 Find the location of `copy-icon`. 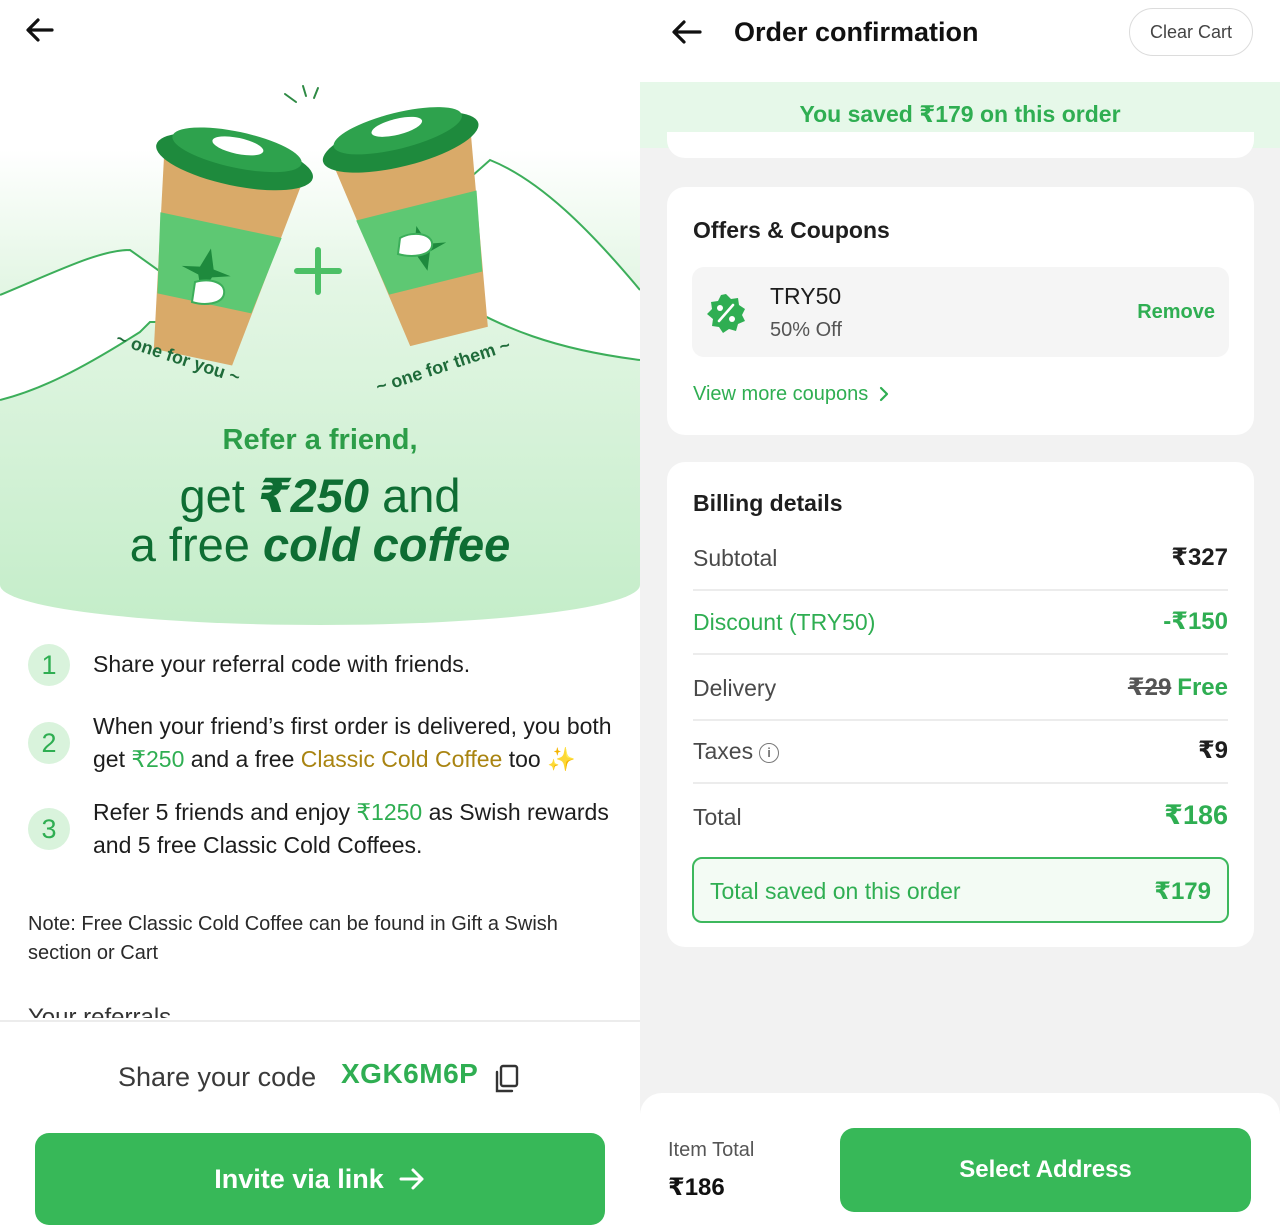

copy-icon is located at coordinates (506, 1079).